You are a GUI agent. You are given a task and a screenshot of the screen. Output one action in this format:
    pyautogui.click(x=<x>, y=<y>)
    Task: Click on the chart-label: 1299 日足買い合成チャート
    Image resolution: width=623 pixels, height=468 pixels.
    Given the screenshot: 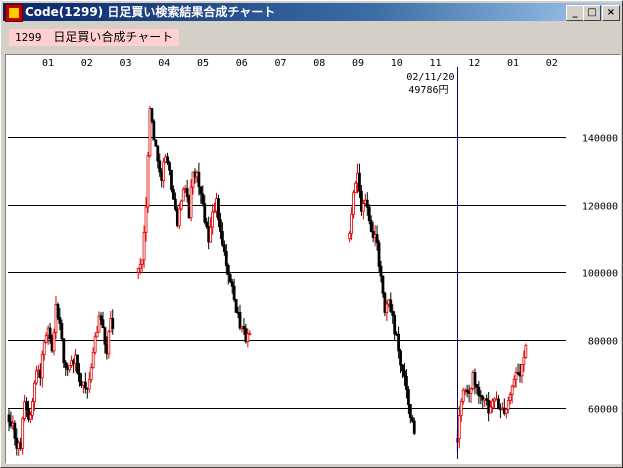 What is the action you would take?
    pyautogui.click(x=94, y=37)
    